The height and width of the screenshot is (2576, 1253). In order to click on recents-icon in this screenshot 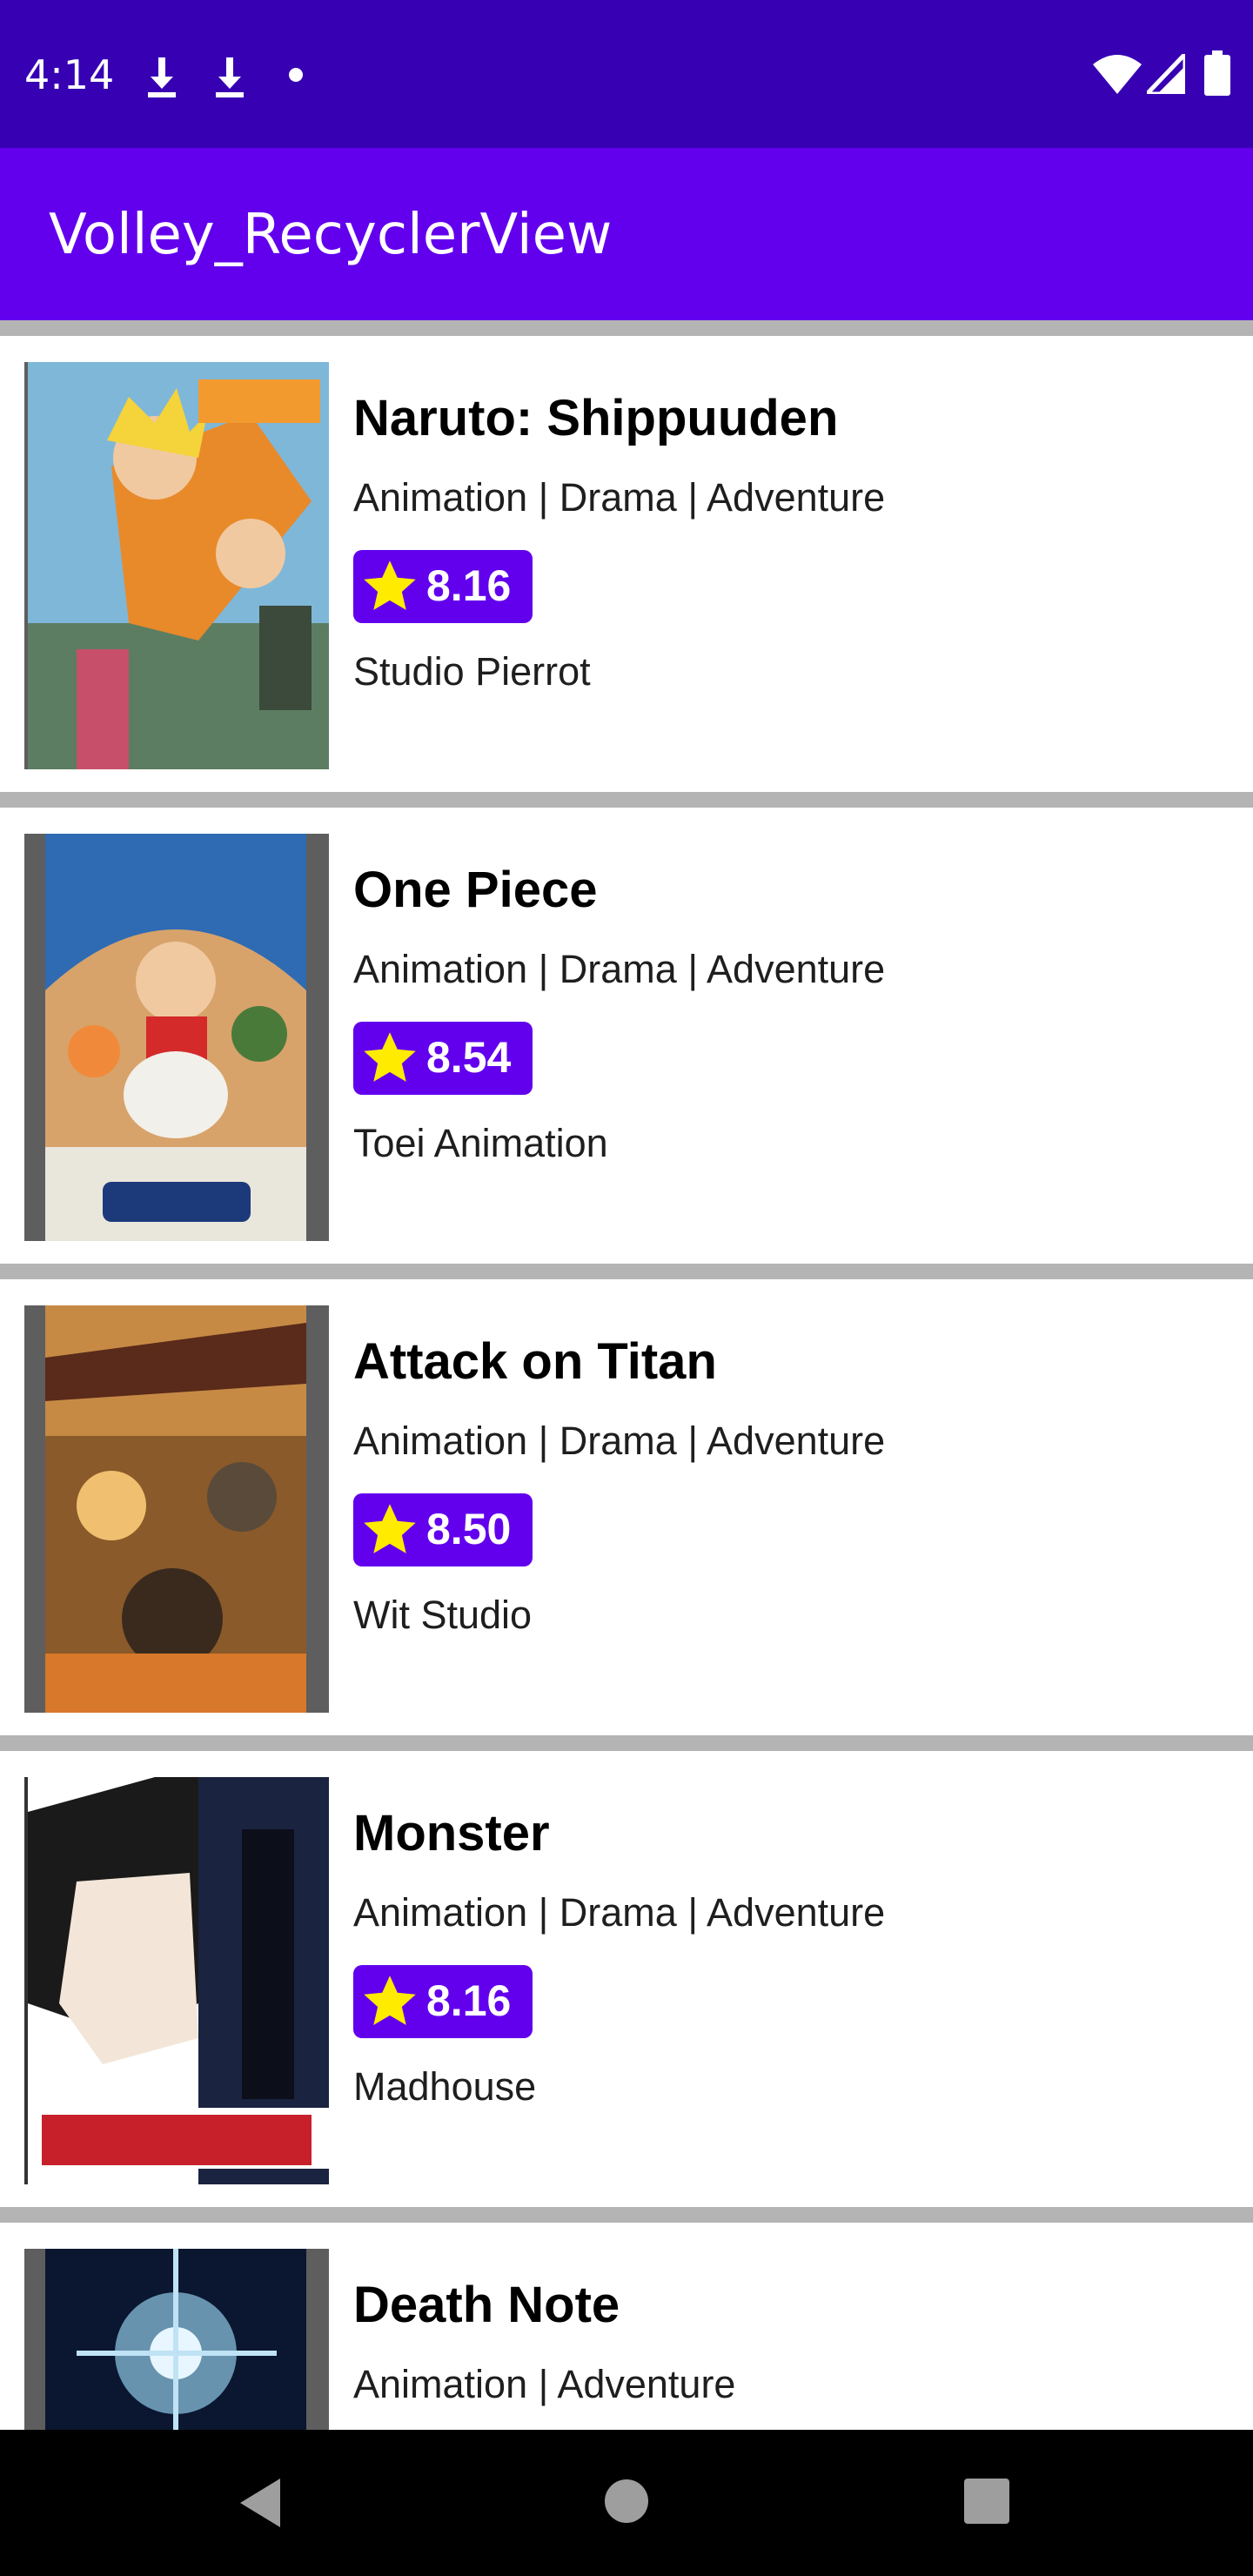, I will do `click(986, 2501)`.